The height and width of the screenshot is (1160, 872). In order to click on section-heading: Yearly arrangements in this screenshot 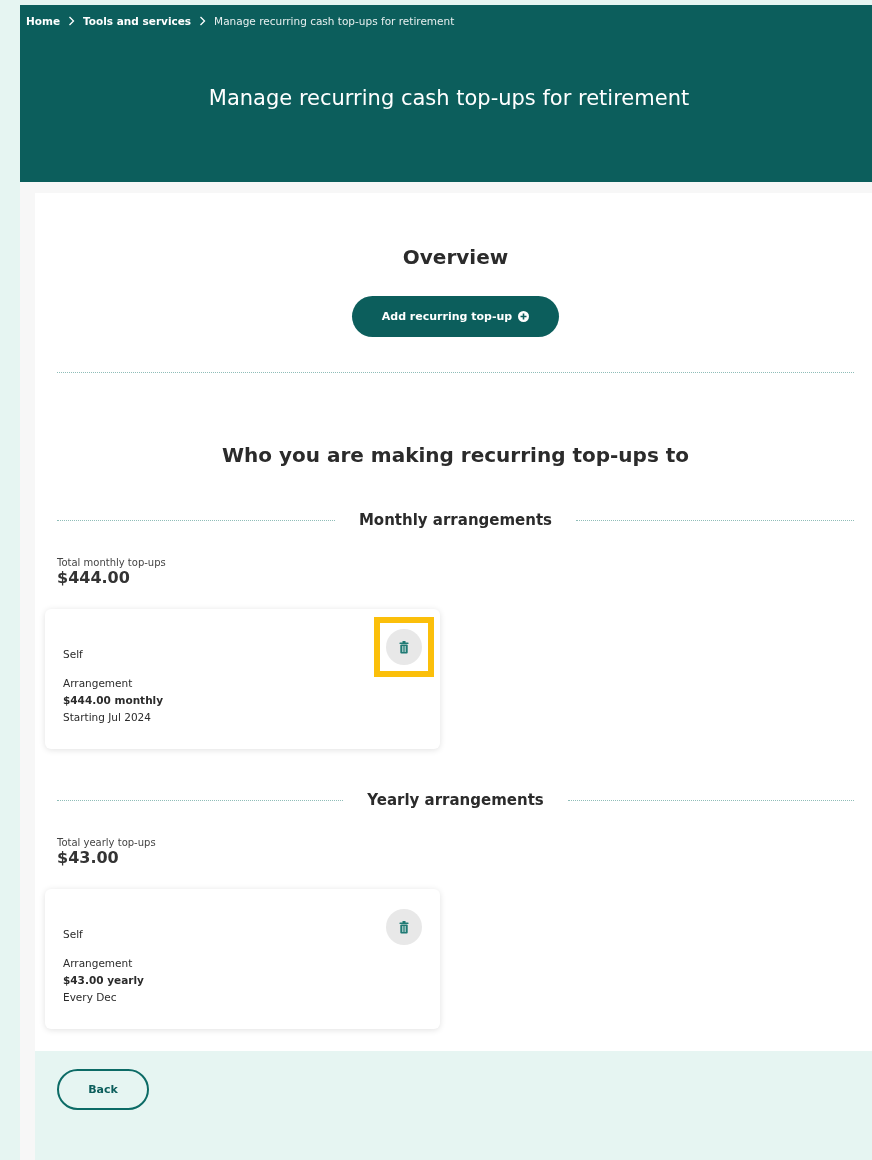, I will do `click(455, 800)`.